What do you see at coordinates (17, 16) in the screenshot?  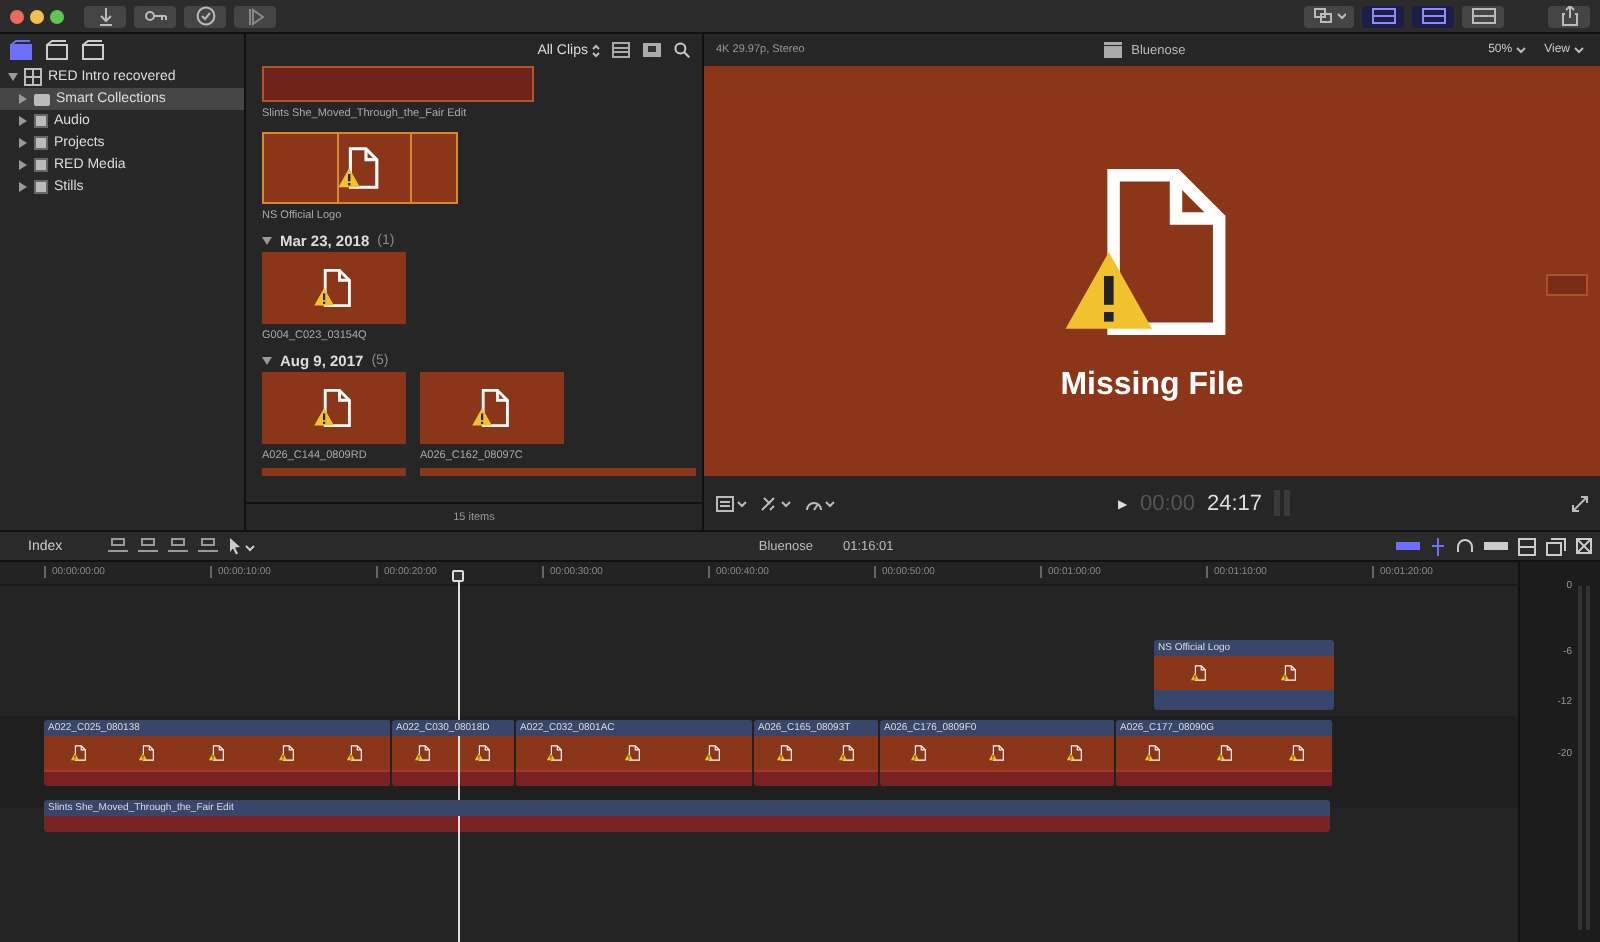 I see `close-button` at bounding box center [17, 16].